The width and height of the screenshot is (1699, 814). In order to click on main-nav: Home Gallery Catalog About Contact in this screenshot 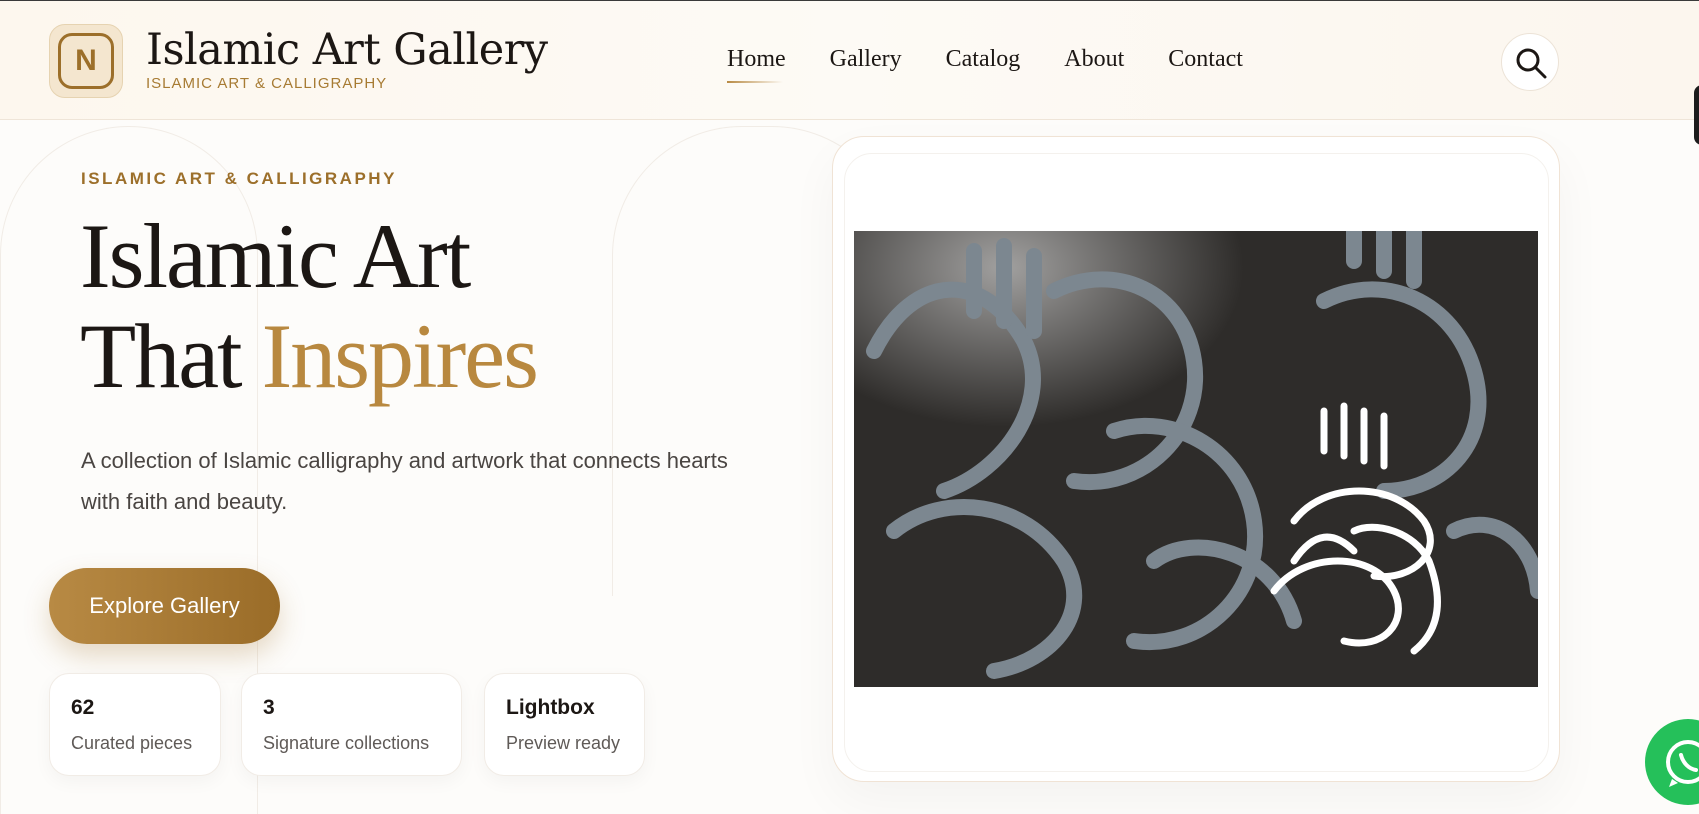, I will do `click(1007, 64)`.